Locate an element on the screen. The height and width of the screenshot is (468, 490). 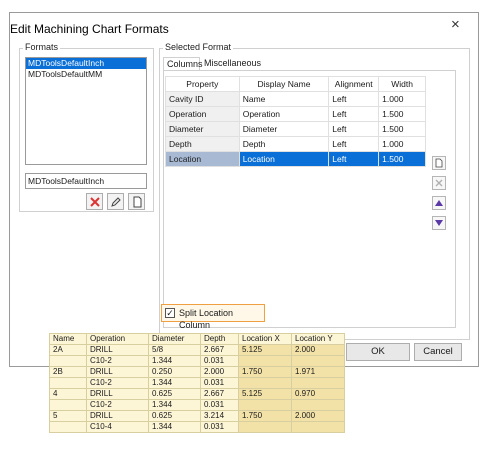
delete-format-button is located at coordinates (94, 201).